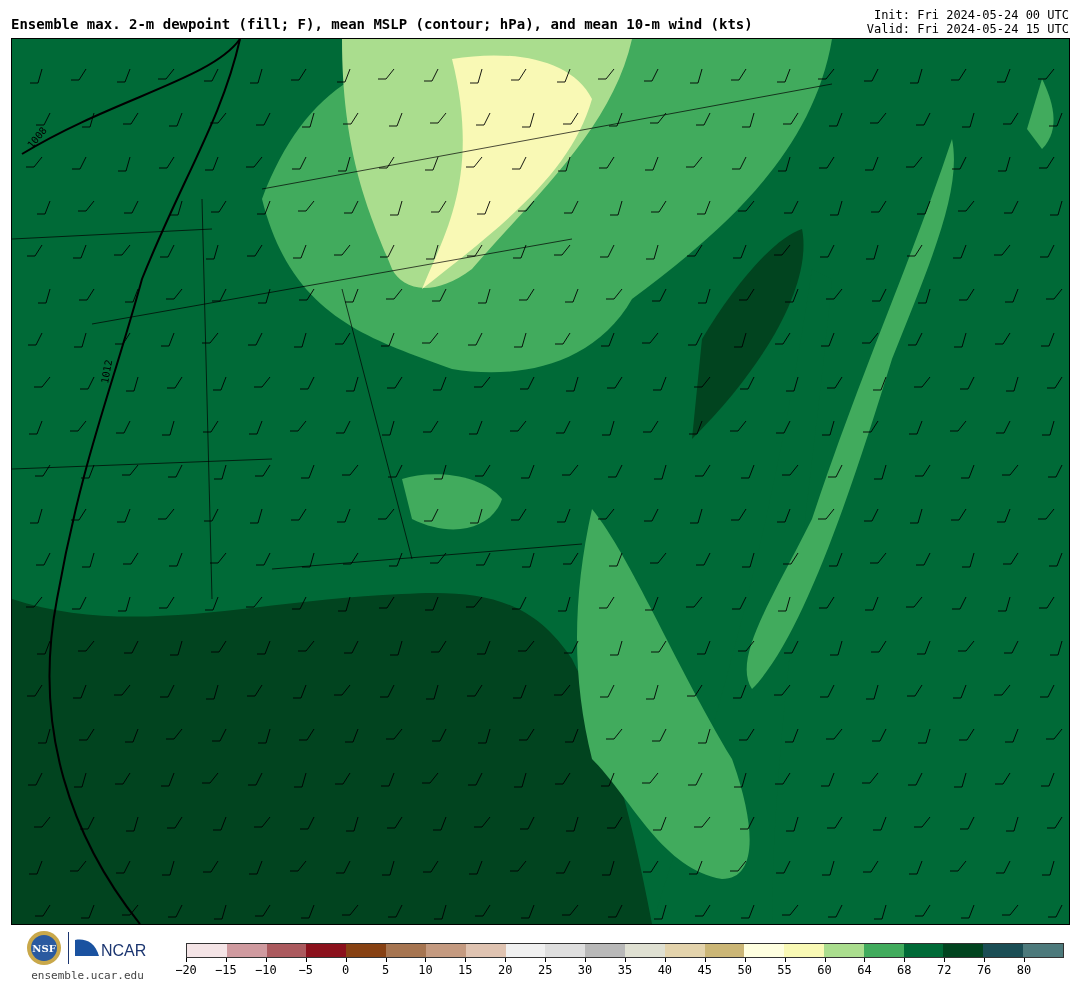 This screenshot has width=1080, height=988. I want to click on tick-label: −5, so click(305, 970).